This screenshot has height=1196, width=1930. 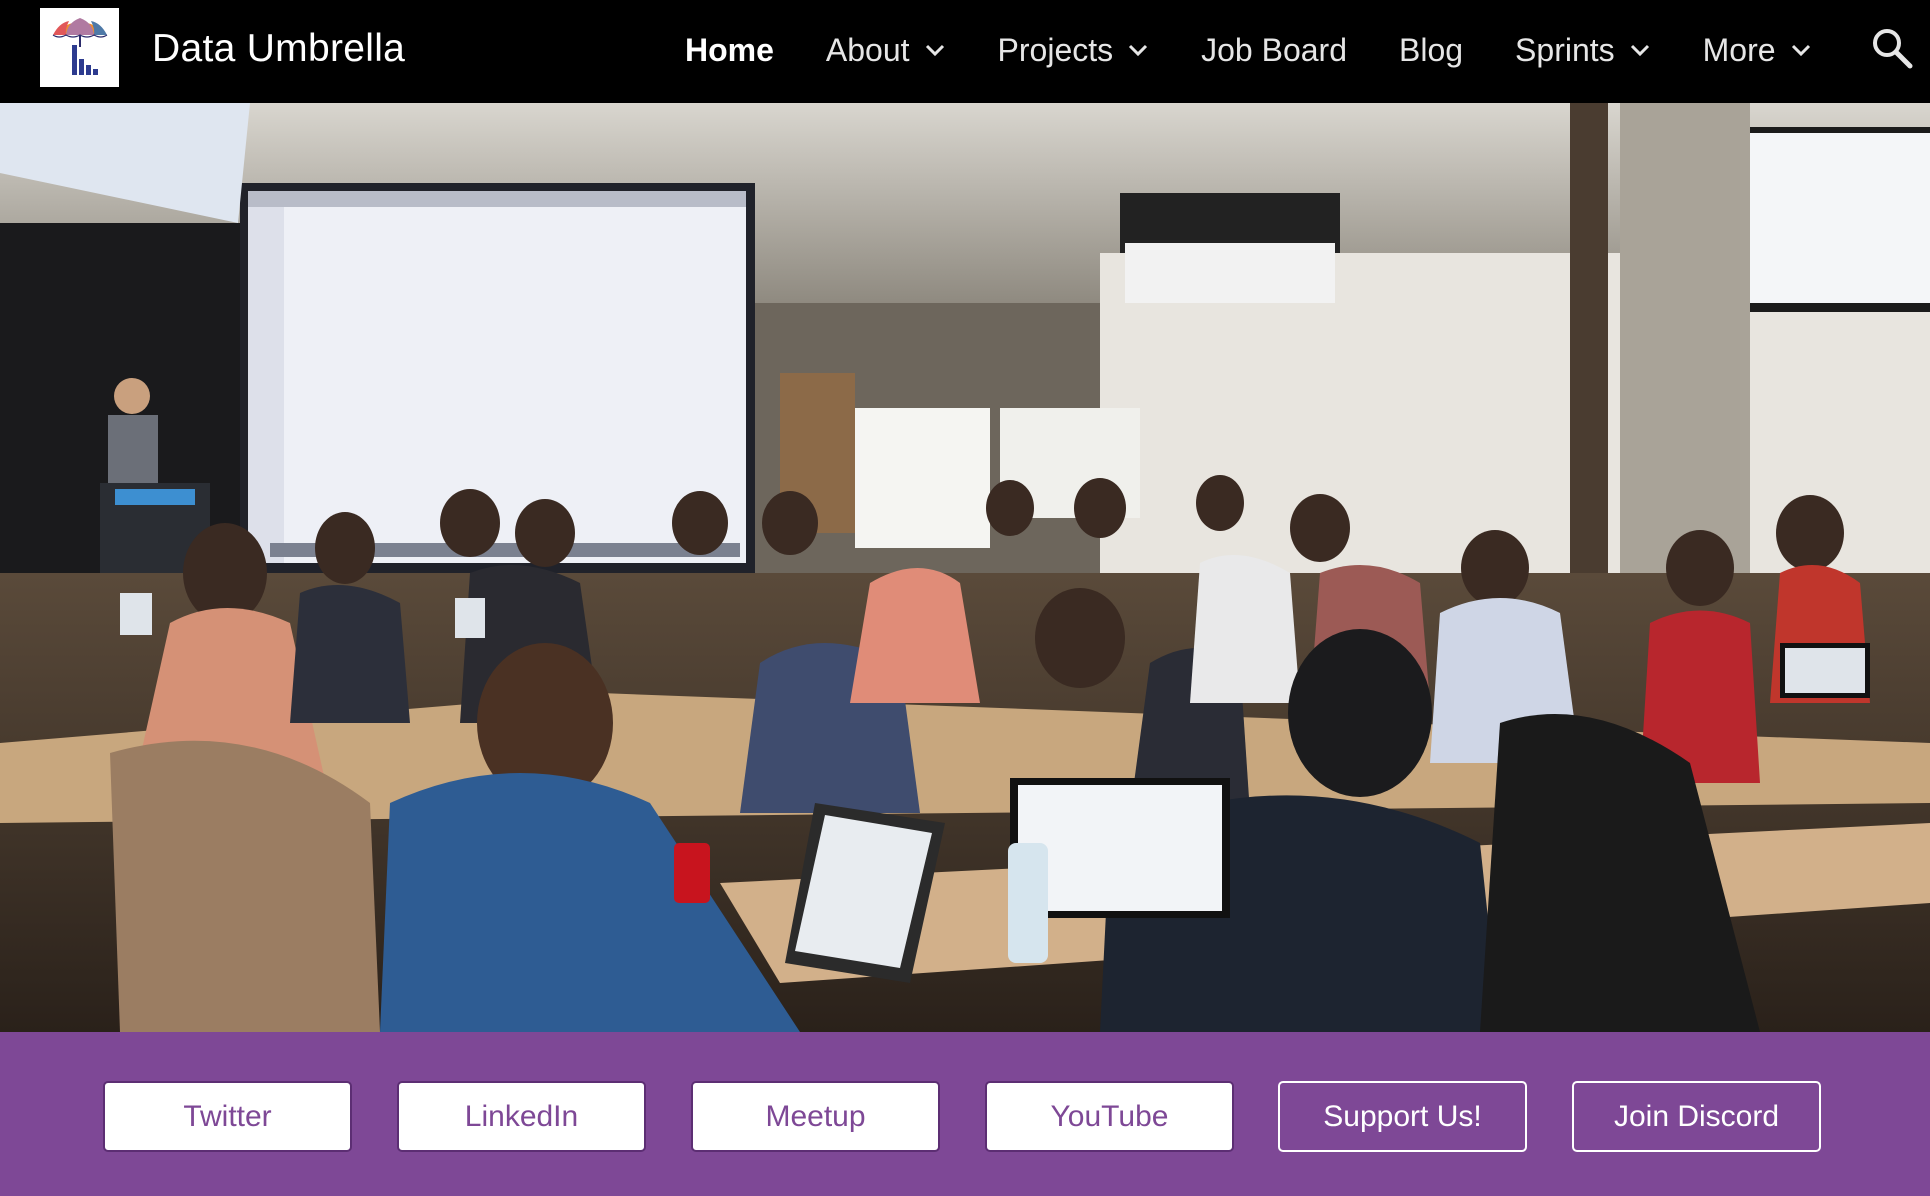 What do you see at coordinates (1402, 1116) in the screenshot?
I see `support-us-button: Support Us!` at bounding box center [1402, 1116].